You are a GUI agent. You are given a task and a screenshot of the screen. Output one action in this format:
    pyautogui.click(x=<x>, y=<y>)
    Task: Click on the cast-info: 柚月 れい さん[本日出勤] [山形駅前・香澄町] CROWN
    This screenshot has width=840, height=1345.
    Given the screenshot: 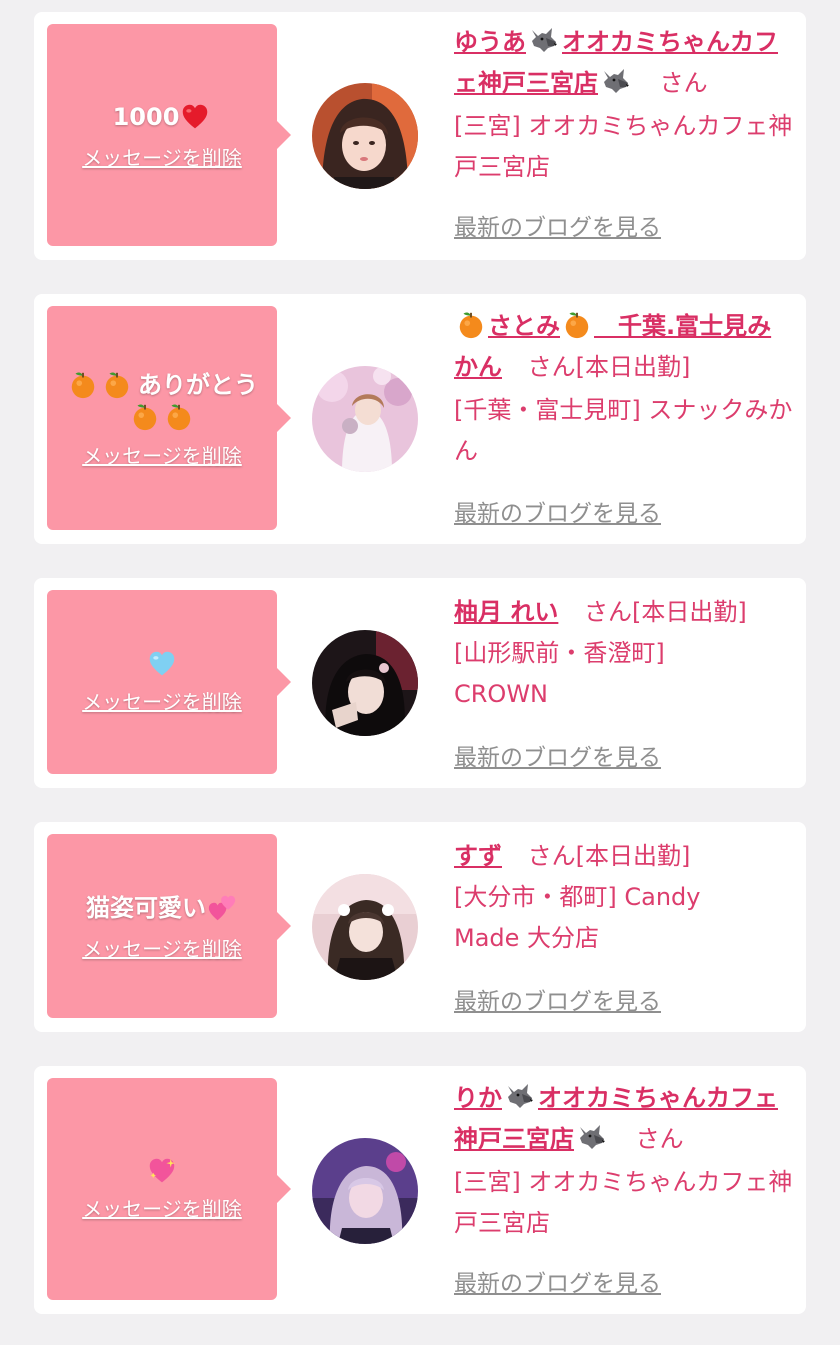 What is the action you would take?
    pyautogui.click(x=624, y=653)
    